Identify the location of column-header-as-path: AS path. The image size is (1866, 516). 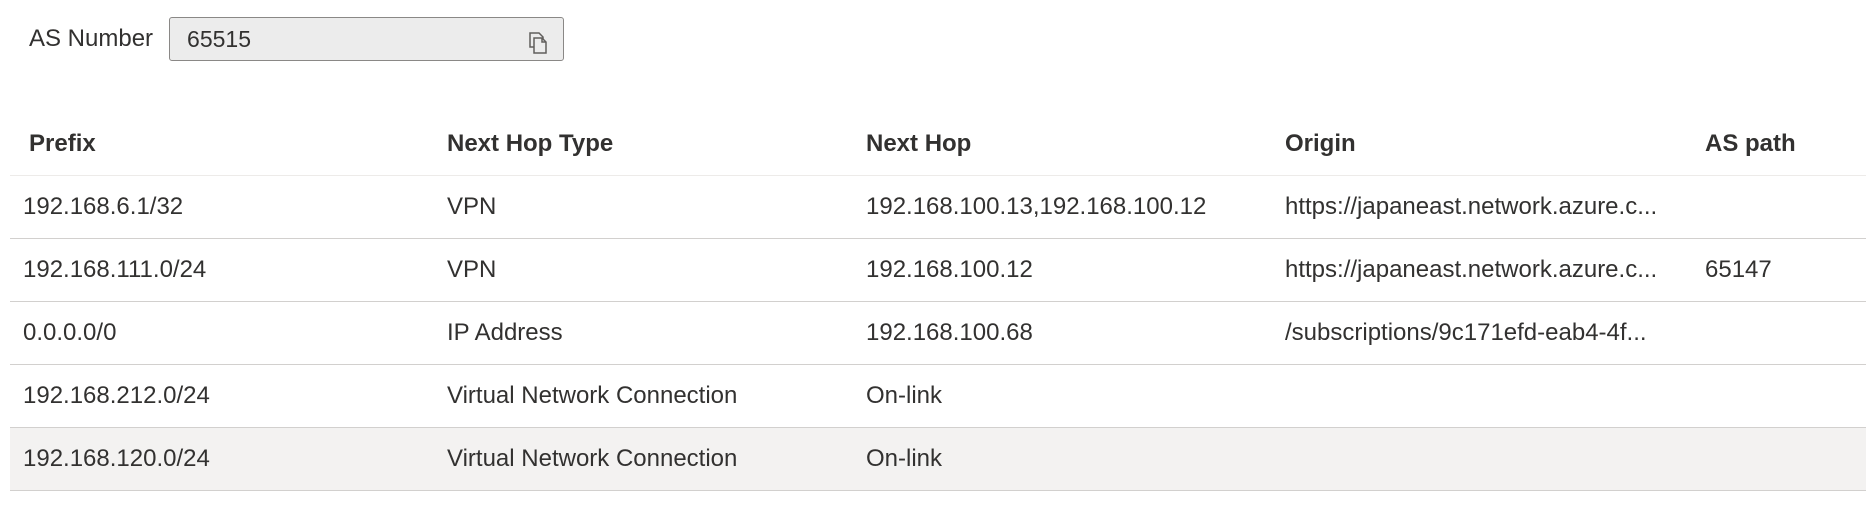
(1785, 143).